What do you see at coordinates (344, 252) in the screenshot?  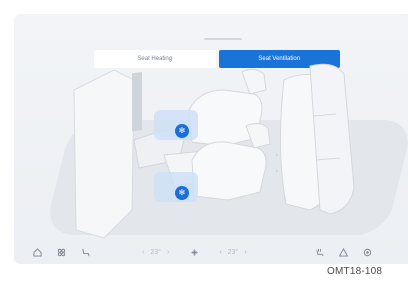 I see `hazard-icon` at bounding box center [344, 252].